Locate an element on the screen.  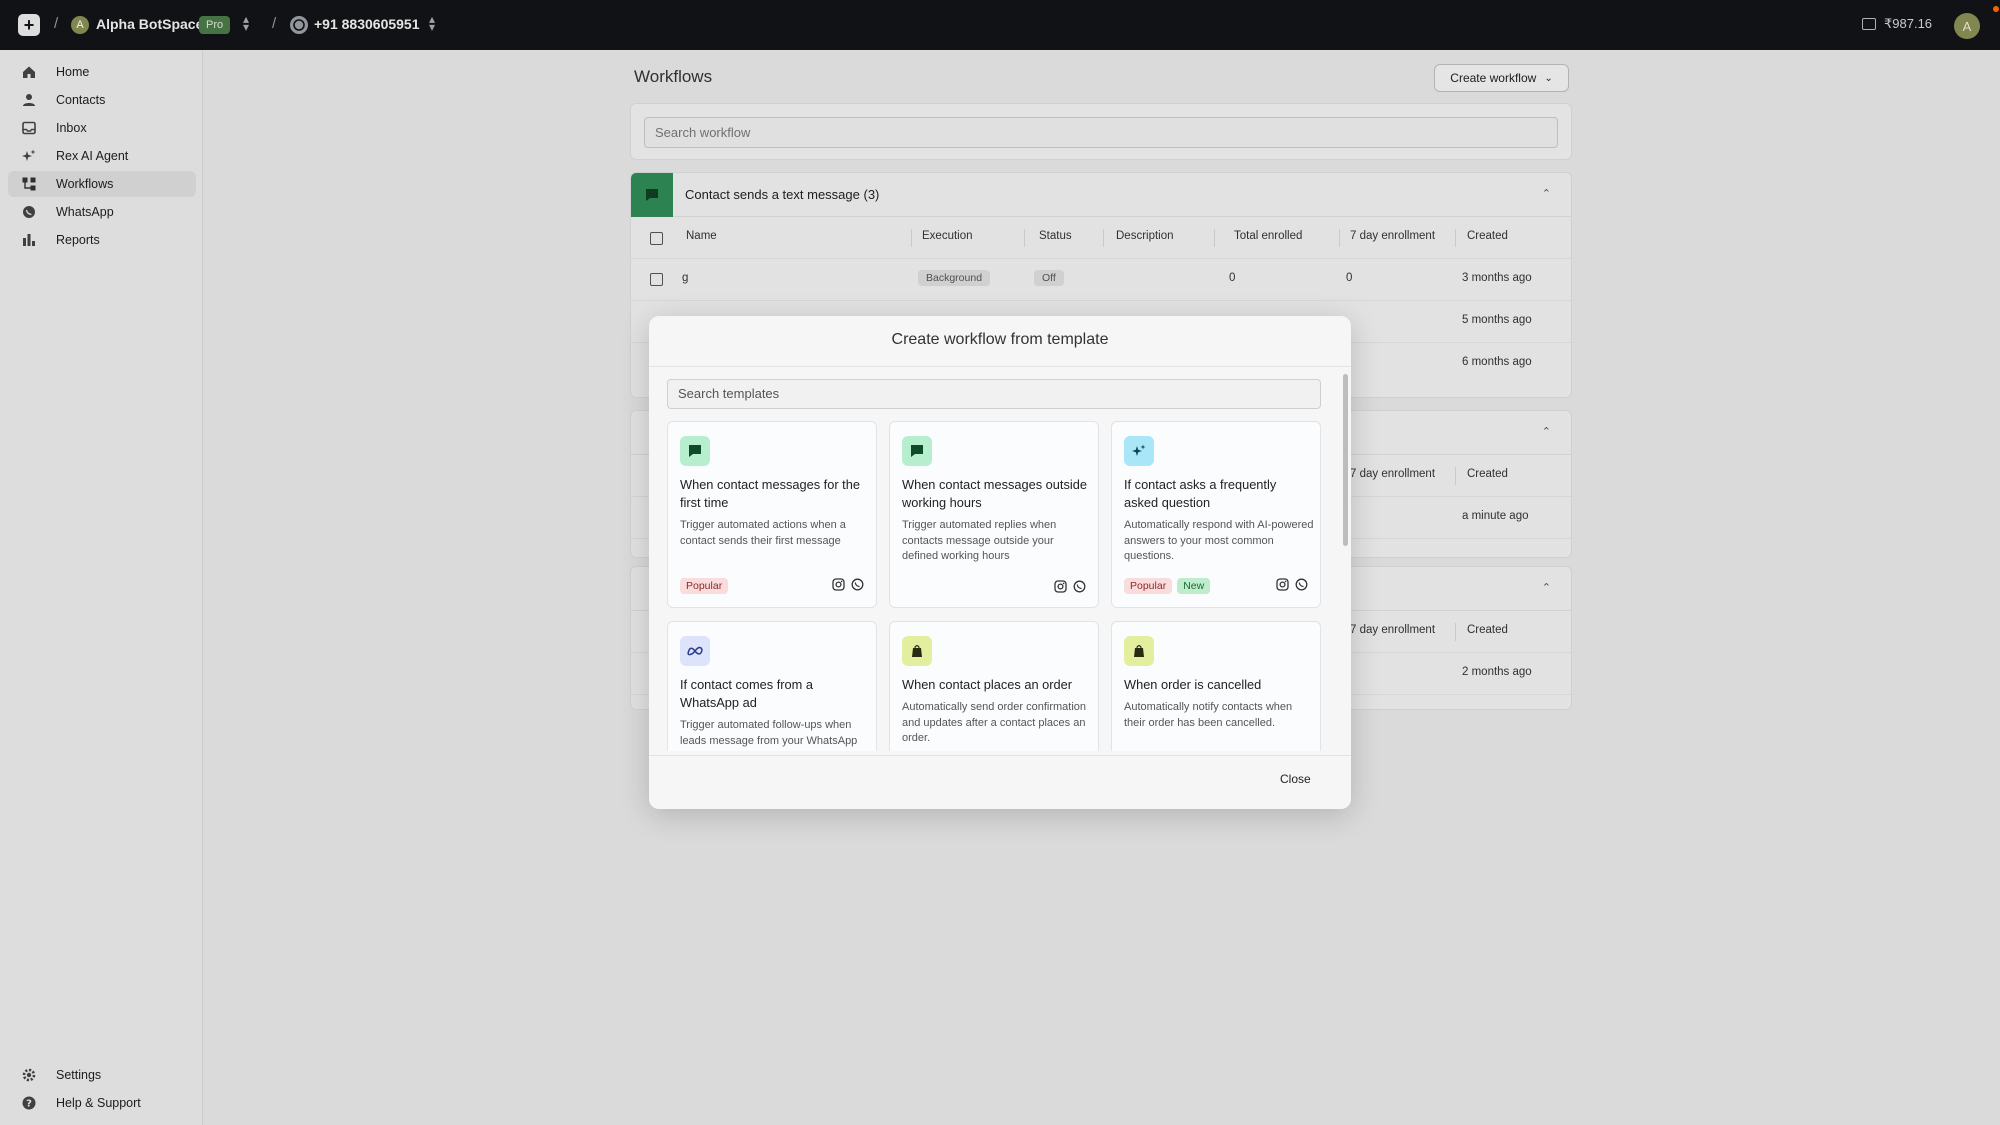
template-title: When contact messages for the first time is located at coordinates (770, 493).